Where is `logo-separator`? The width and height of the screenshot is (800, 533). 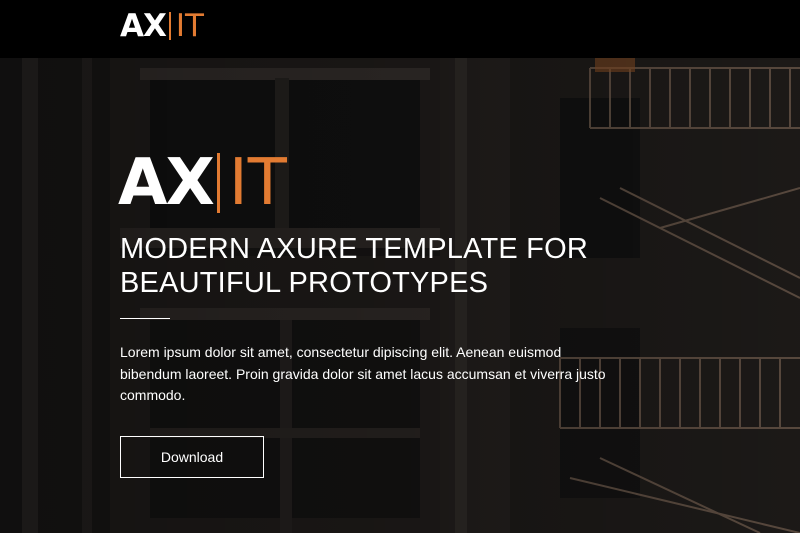
logo-separator is located at coordinates (169, 26).